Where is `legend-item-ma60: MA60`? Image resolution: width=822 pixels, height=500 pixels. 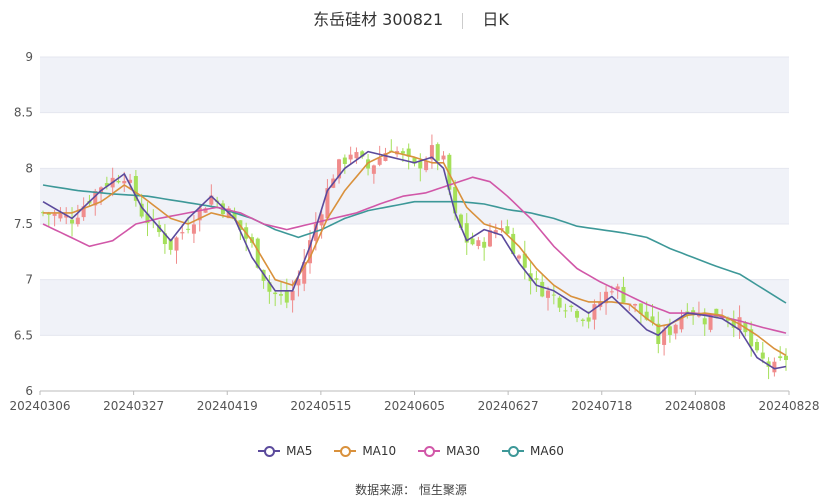
legend-item-ma60: MA60 is located at coordinates (533, 451).